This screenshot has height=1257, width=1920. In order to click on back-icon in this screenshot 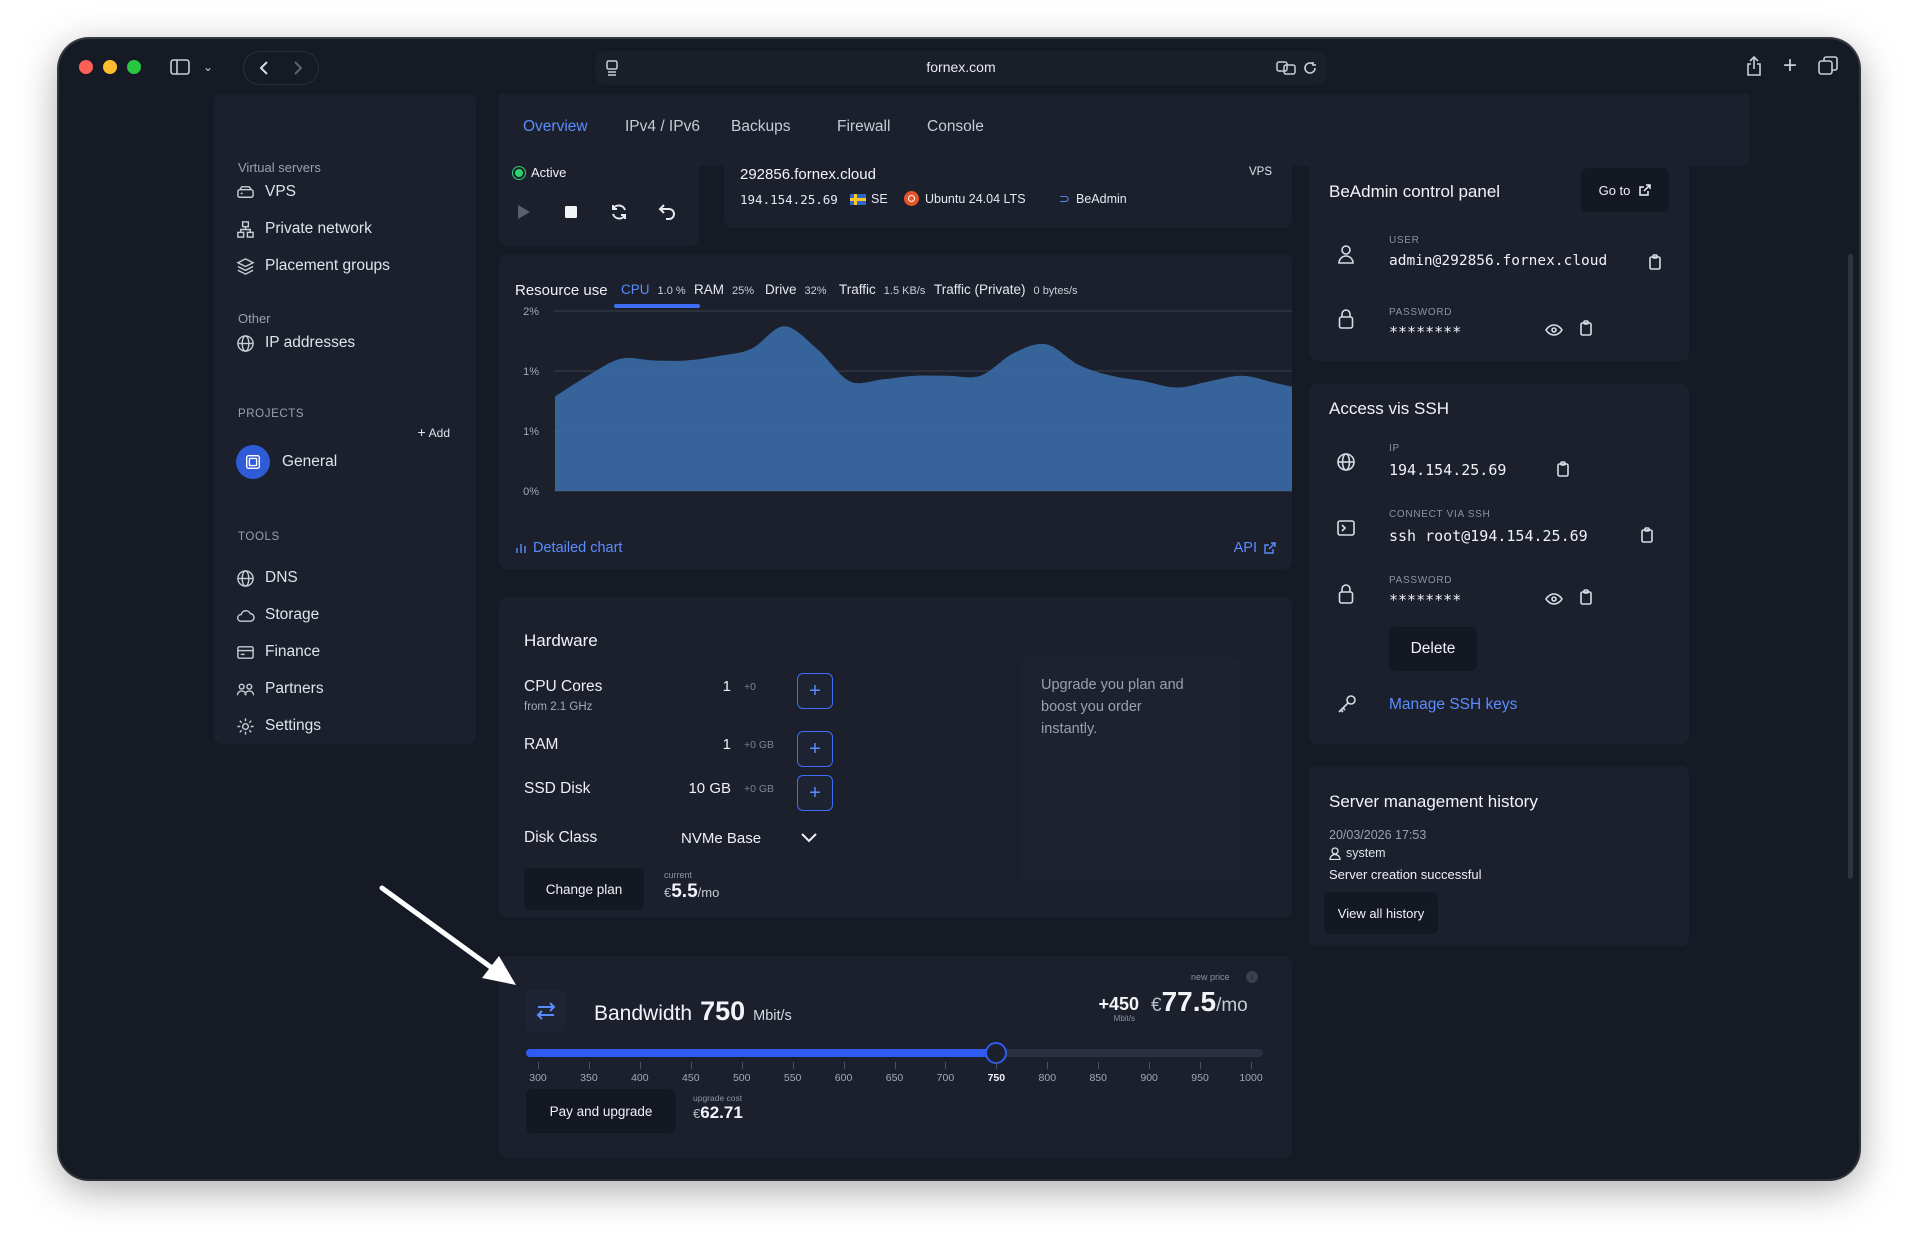, I will do `click(264, 68)`.